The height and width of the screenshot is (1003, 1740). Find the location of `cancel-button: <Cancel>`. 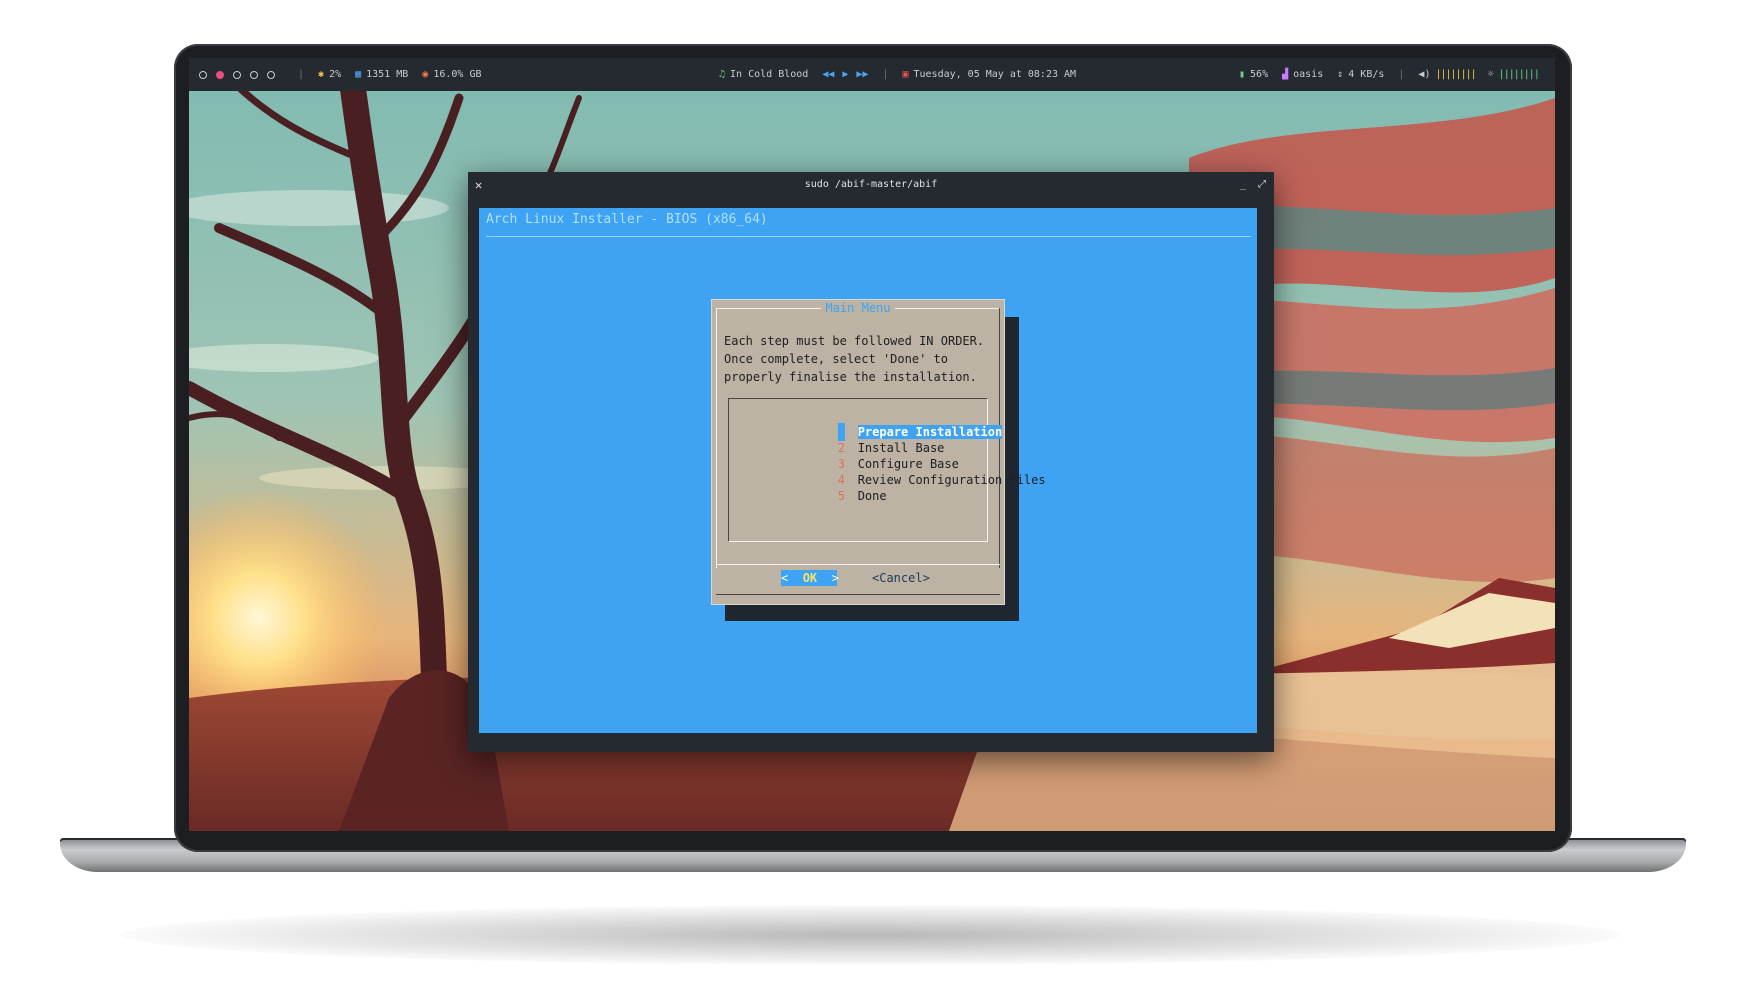

cancel-button: <Cancel> is located at coordinates (901, 578).